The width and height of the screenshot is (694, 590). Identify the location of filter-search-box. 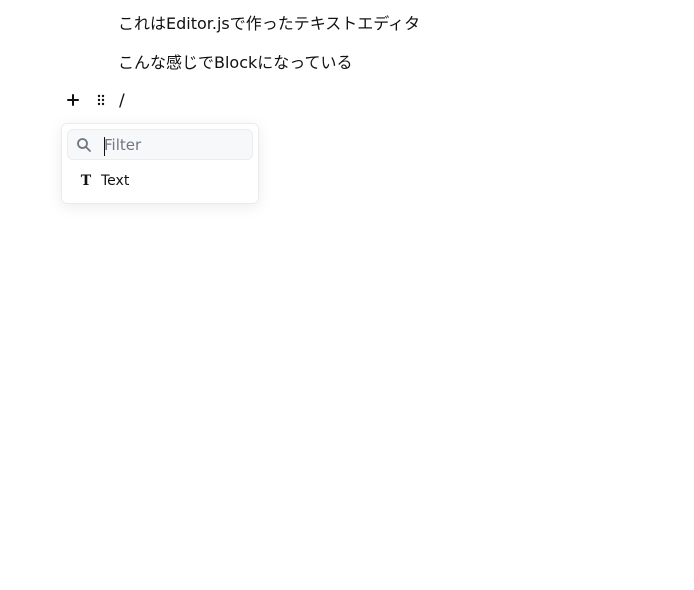
(160, 144).